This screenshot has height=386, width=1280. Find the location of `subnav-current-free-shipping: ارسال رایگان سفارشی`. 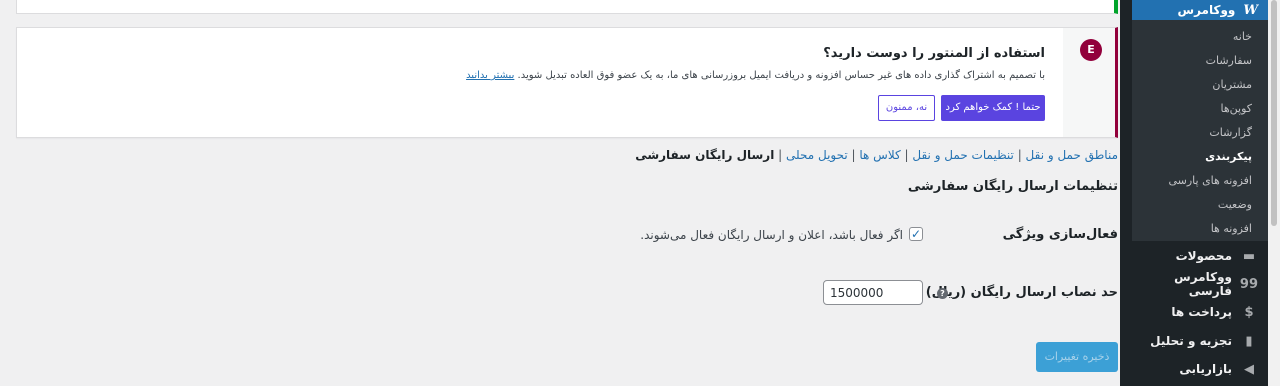

subnav-current-free-shipping: ارسال رایگان سفارشی is located at coordinates (705, 155).